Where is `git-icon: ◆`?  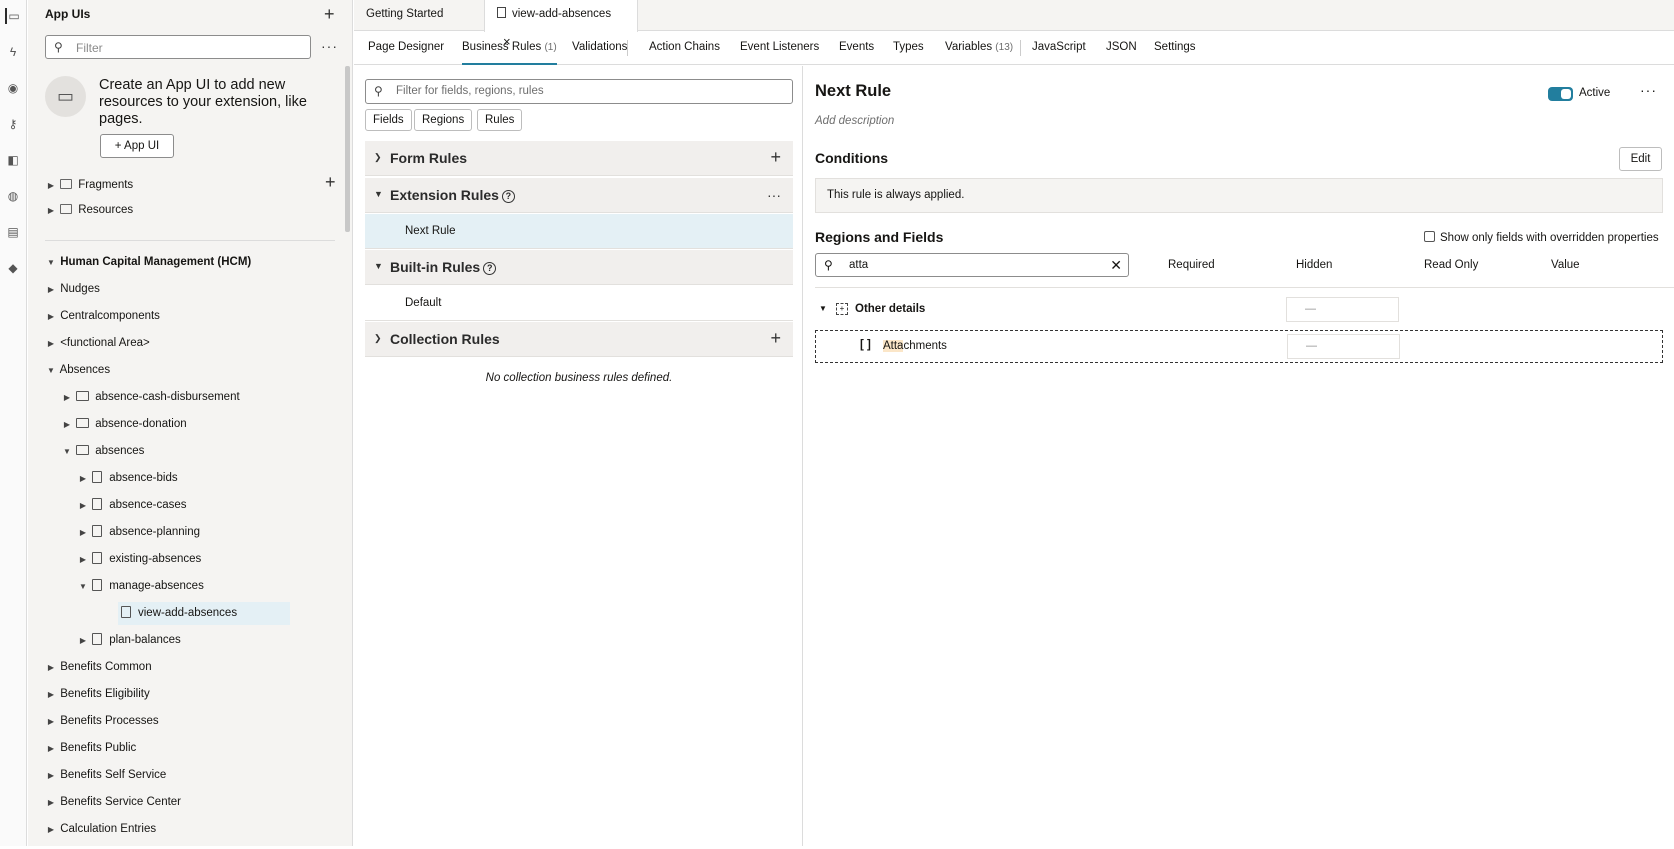
git-icon: ◆ is located at coordinates (13, 268).